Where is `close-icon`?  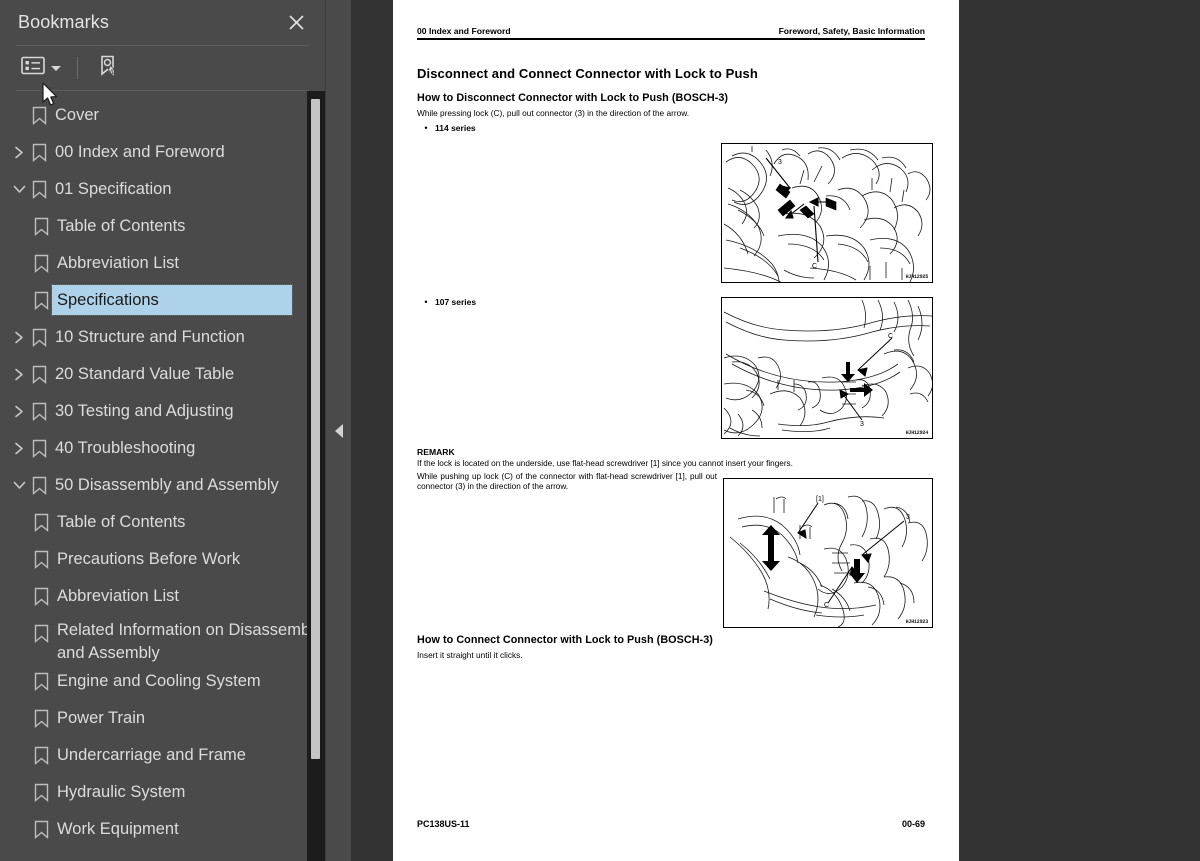
close-icon is located at coordinates (296, 23).